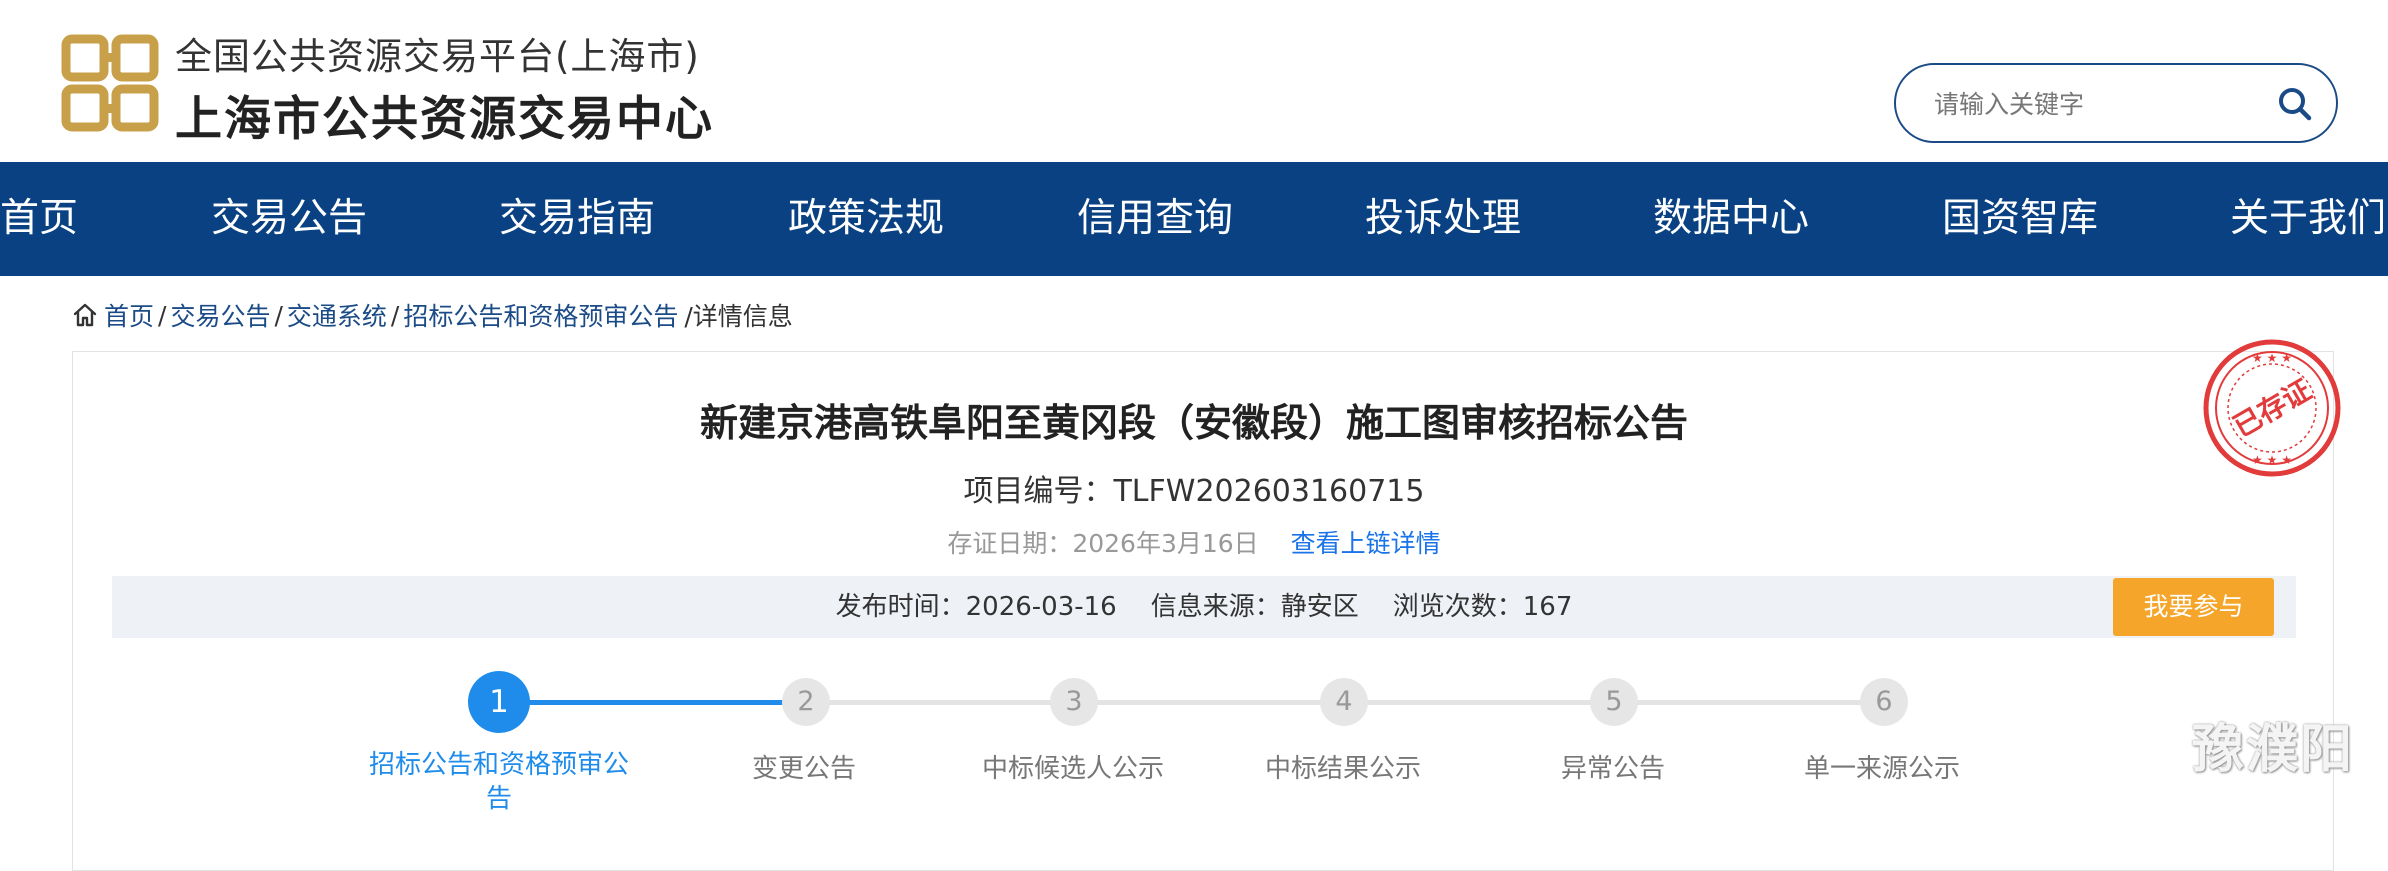 This screenshot has width=2388, height=871. I want to click on breadcrumb-home: 首页, so click(129, 315).